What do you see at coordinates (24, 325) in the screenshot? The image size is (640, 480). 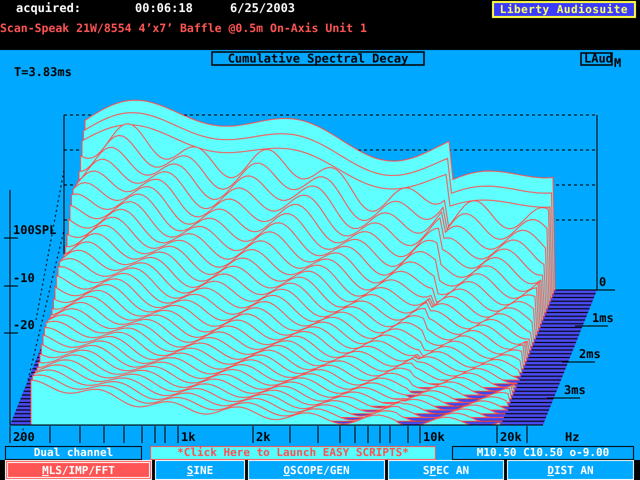 I see `level-label: -20` at bounding box center [24, 325].